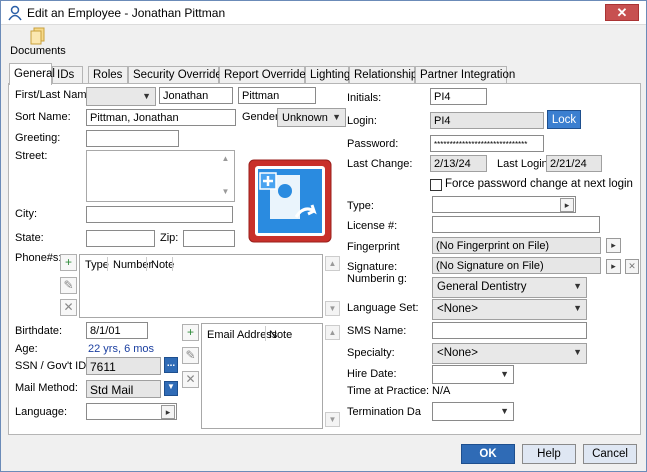 The height and width of the screenshot is (472, 647). What do you see at coordinates (120, 238) in the screenshot?
I see `state-input` at bounding box center [120, 238].